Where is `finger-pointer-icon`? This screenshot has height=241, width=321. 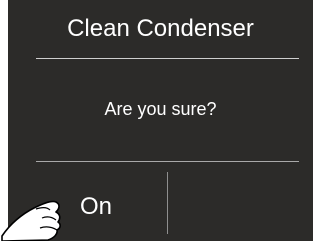
finger-pointer-icon is located at coordinates (31, 220).